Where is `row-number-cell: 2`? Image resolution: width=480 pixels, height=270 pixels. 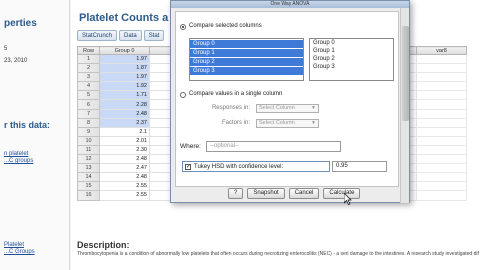 row-number-cell: 2 is located at coordinates (88, 68).